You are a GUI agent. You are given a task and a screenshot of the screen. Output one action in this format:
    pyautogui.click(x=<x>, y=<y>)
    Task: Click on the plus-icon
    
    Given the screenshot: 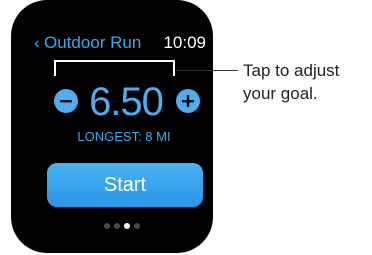 What is the action you would take?
    pyautogui.click(x=188, y=101)
    